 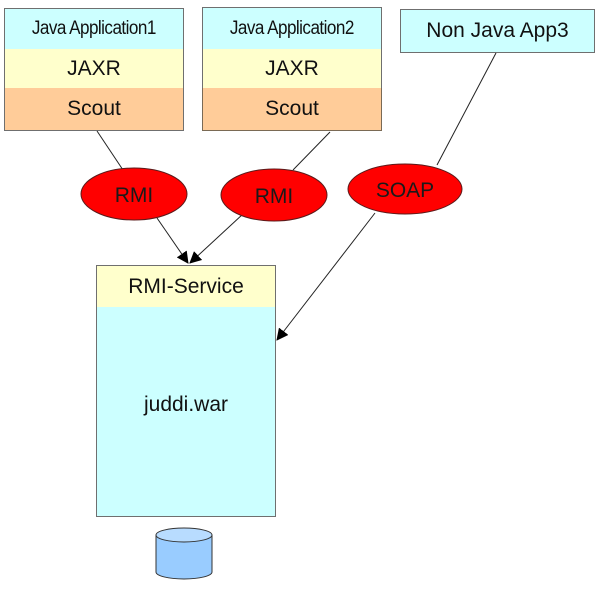 I want to click on client-1-to-rmi-link, so click(x=110, y=150).